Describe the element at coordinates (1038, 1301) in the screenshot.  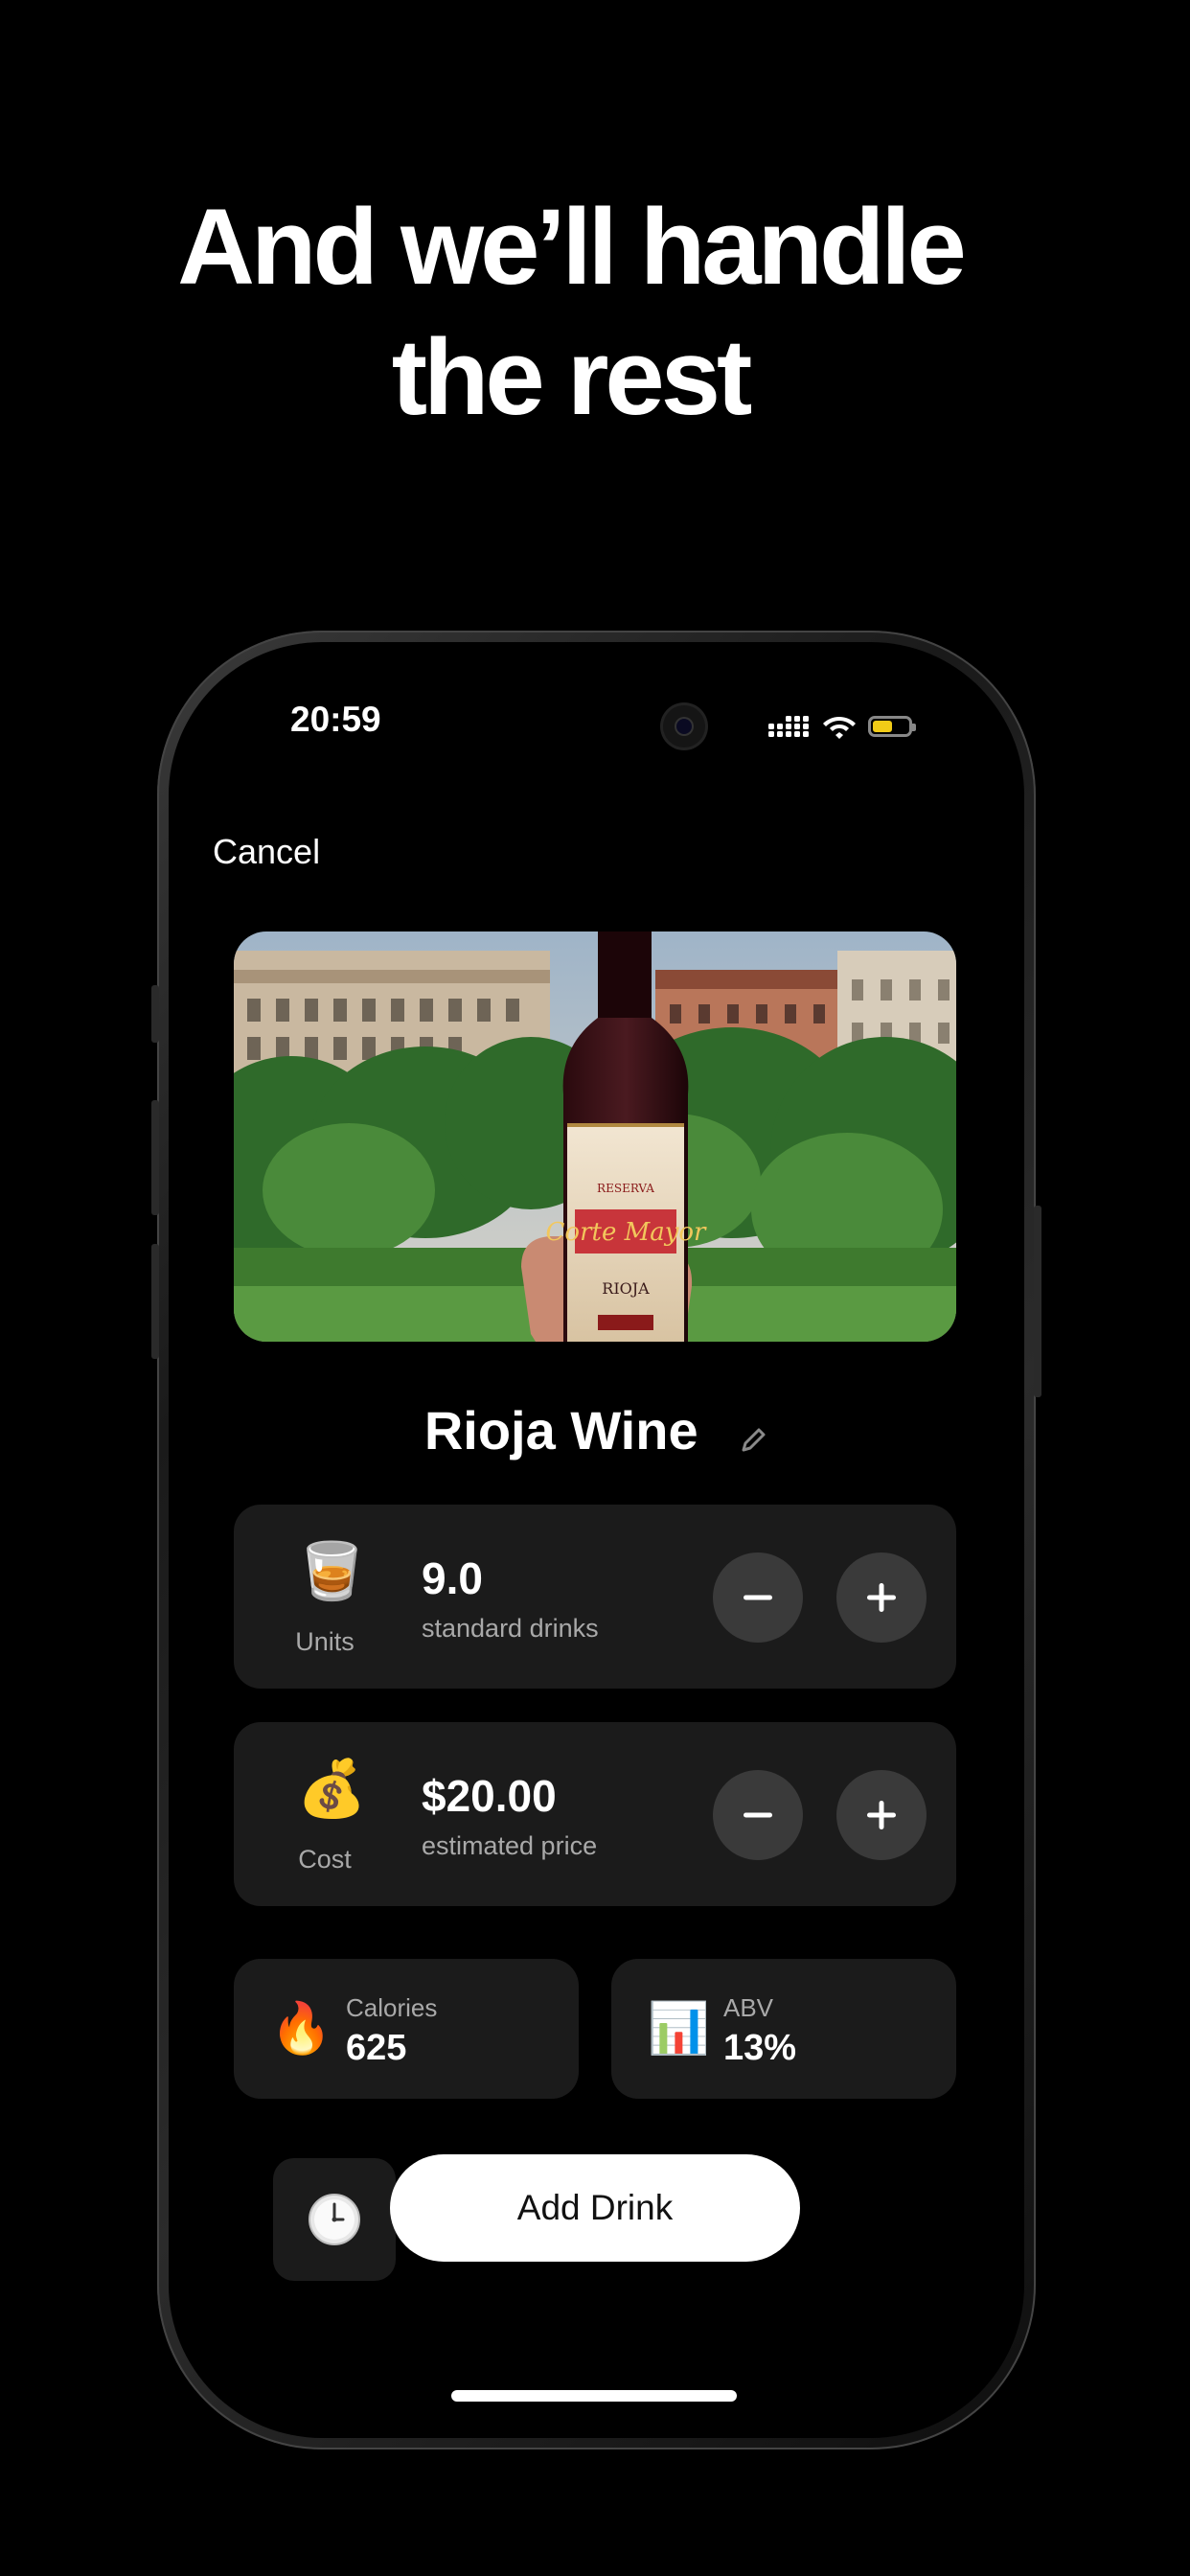
I see `power-button` at that location.